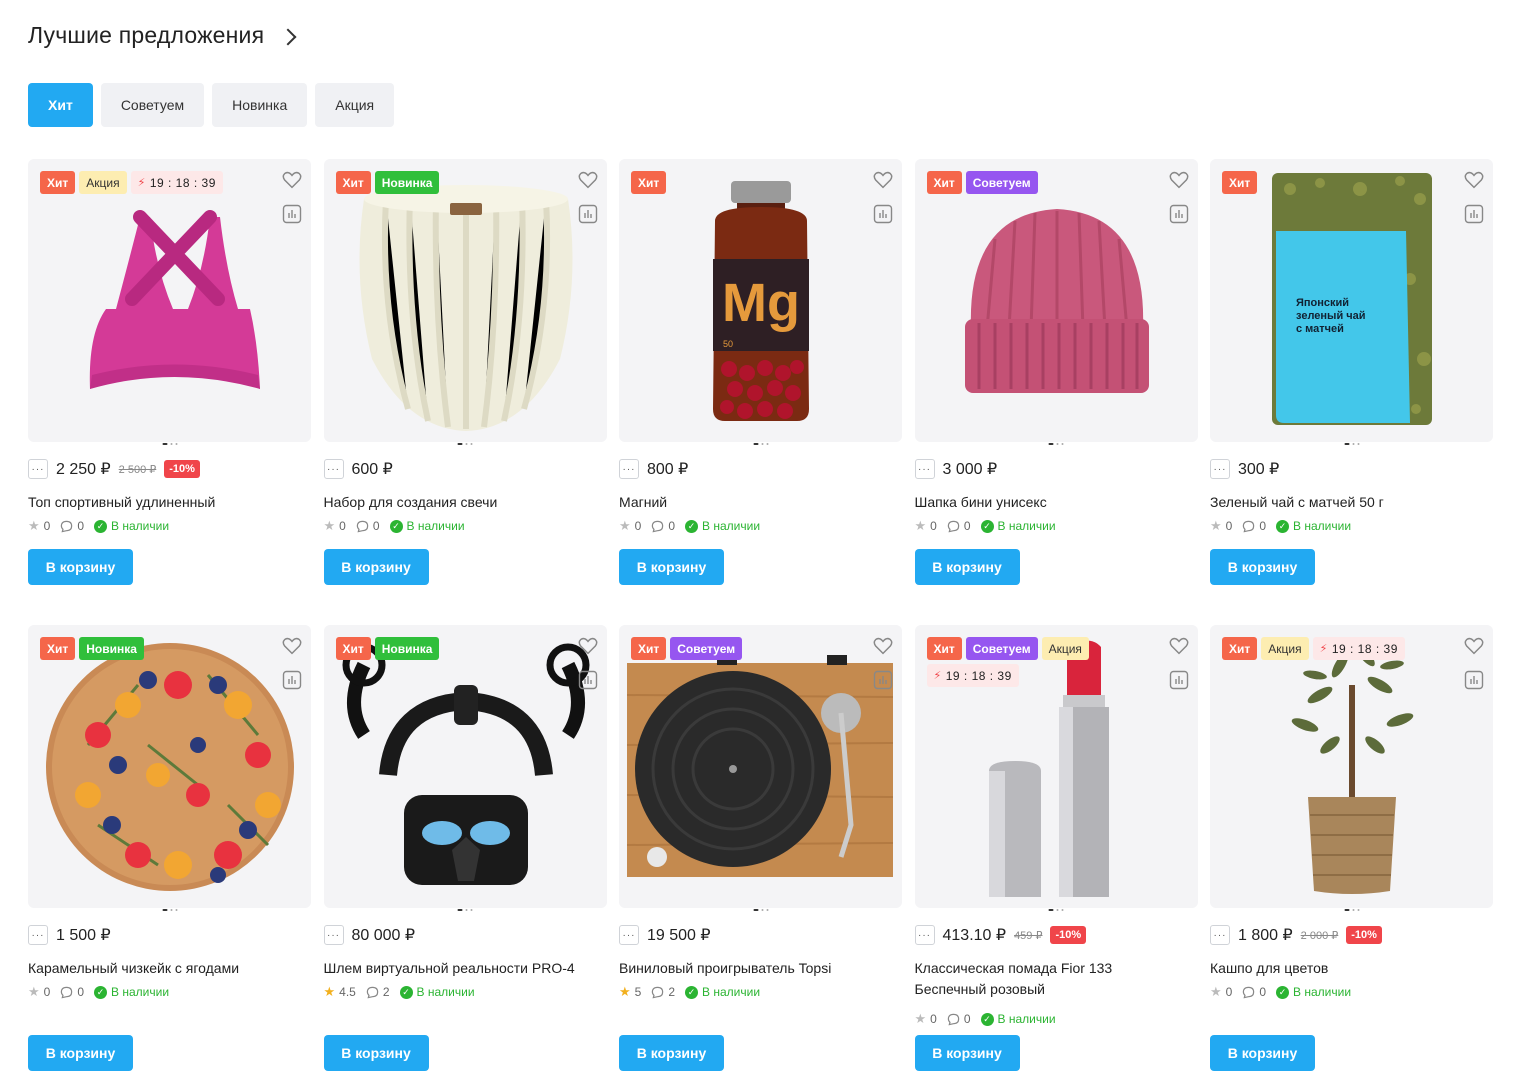  I want to click on product-image: Mg 50 Хит, so click(760, 300).